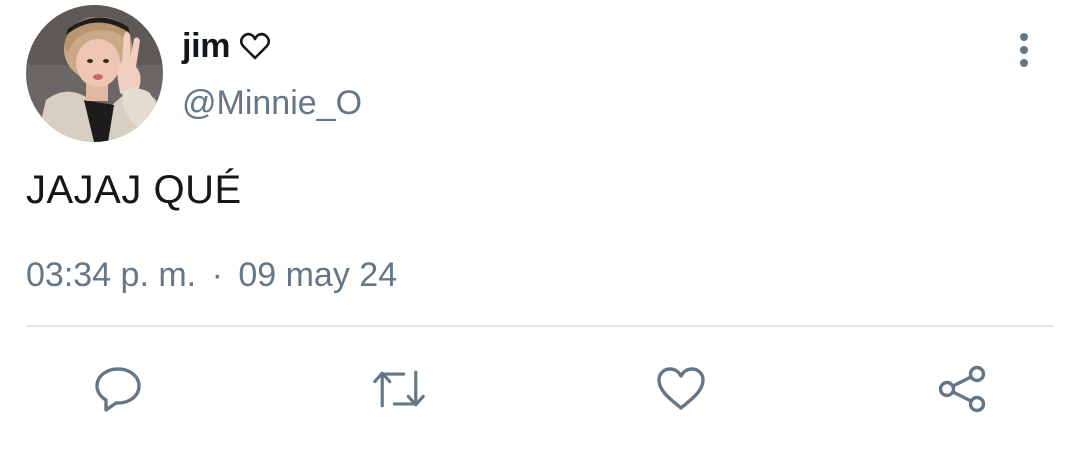 The width and height of the screenshot is (1080, 451). I want to click on like-button, so click(681, 389).